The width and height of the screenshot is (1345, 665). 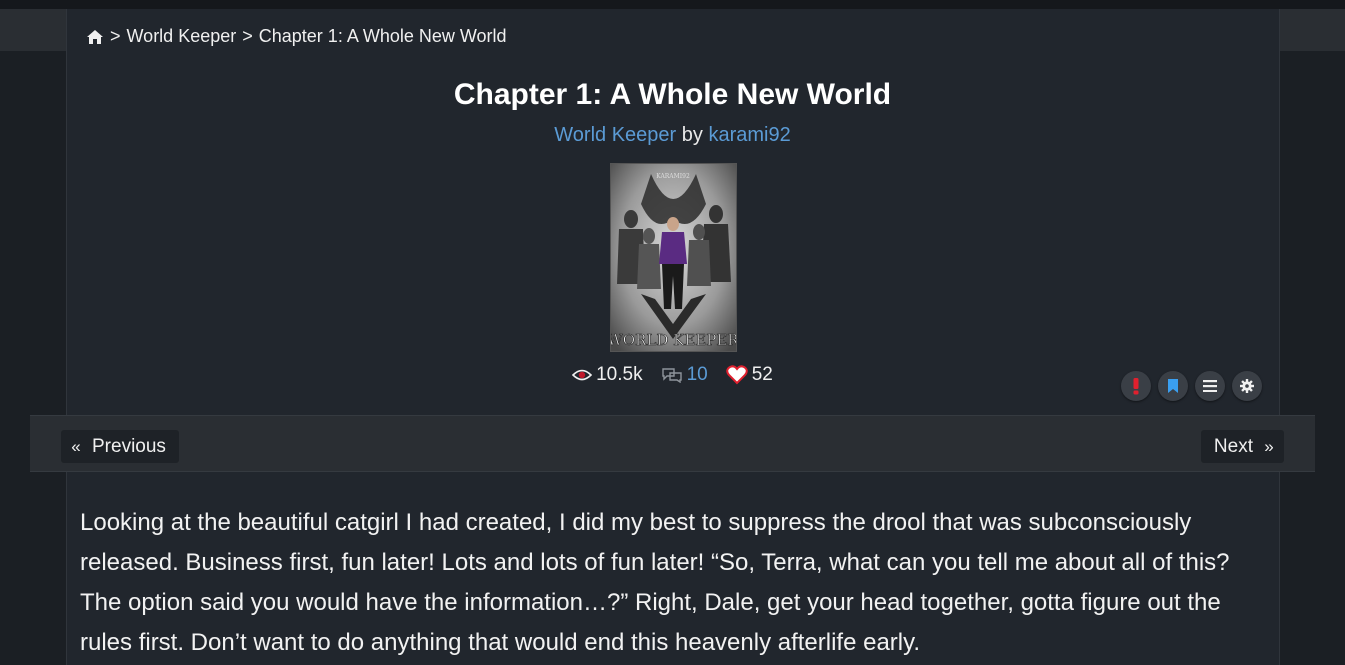 What do you see at coordinates (672, 443) in the screenshot?
I see `chapter-navigation: « Previous Next »` at bounding box center [672, 443].